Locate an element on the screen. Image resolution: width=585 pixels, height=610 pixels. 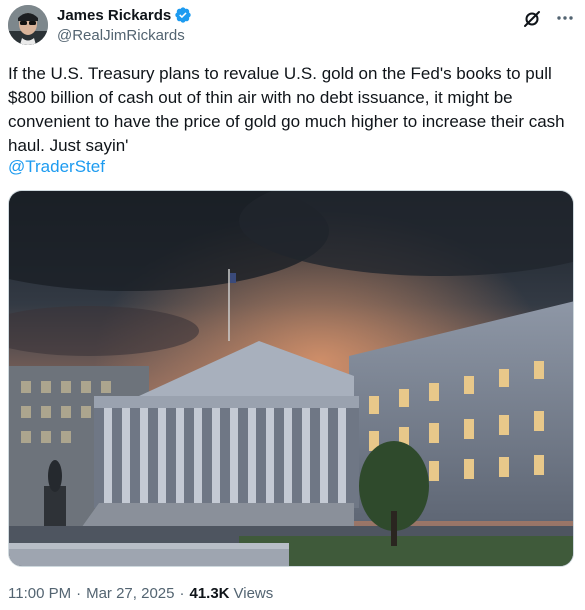
mention-link: @TraderStef is located at coordinates (56, 167).